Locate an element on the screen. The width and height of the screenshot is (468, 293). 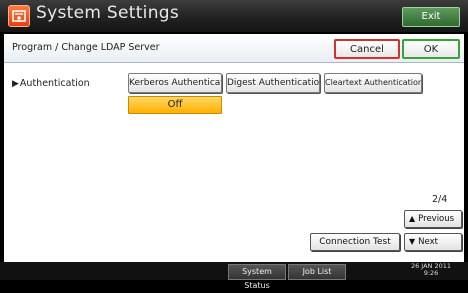
next-button: ▼ Next is located at coordinates (433, 242).